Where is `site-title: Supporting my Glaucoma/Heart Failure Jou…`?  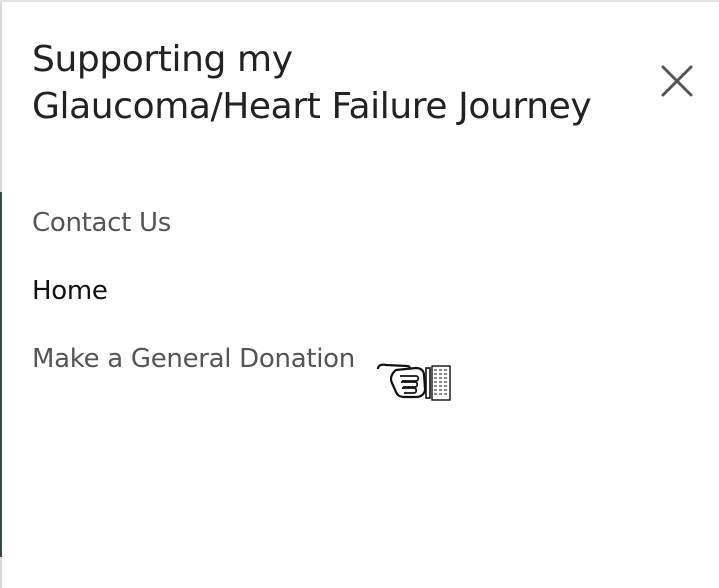
site-title: Supporting my Glaucoma/Heart Failure Jou… is located at coordinates (312, 83).